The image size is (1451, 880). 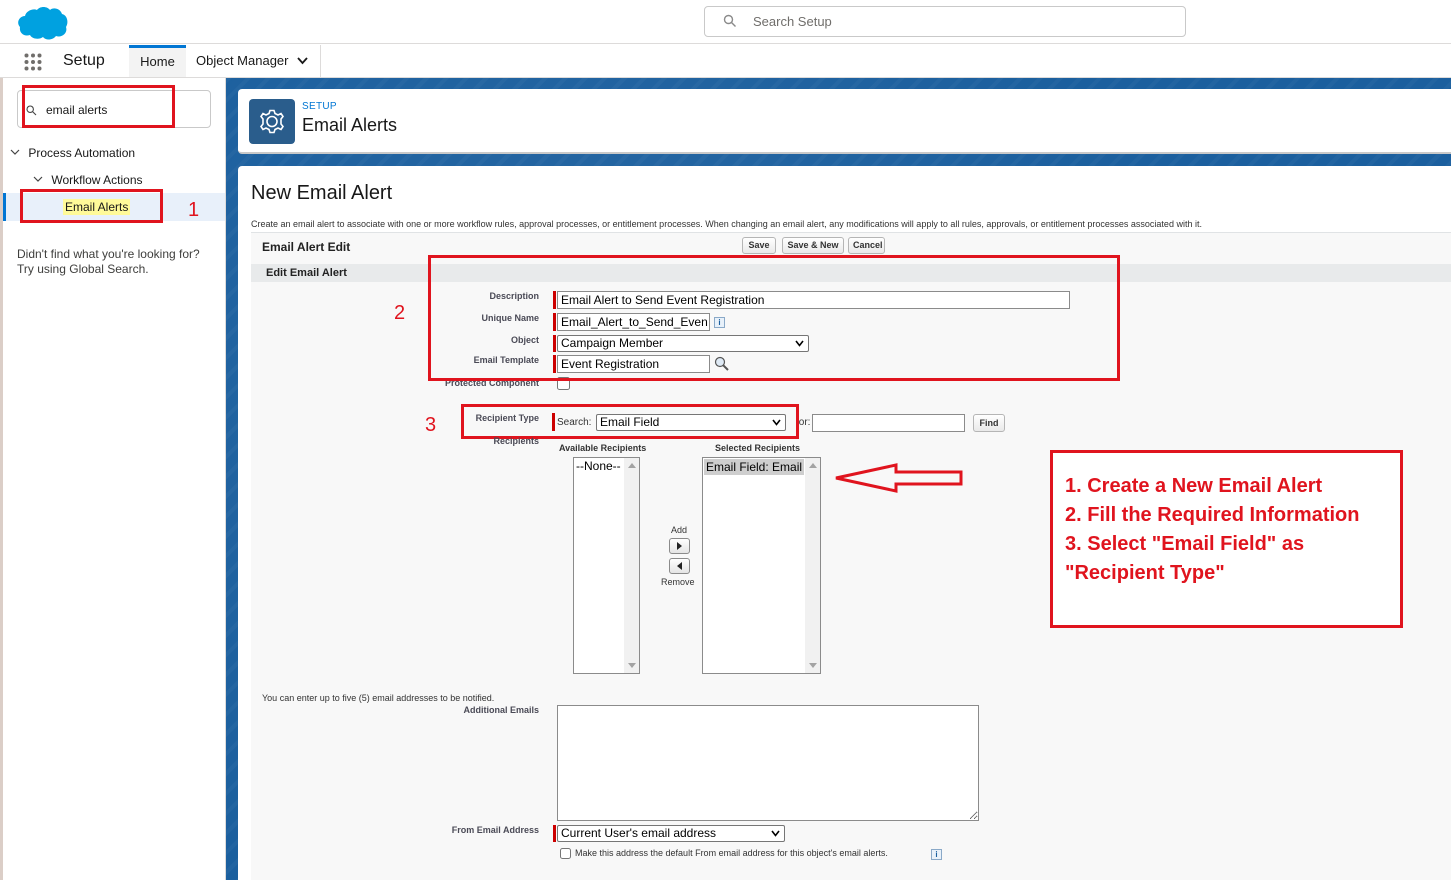 I want to click on global-search-box, so click(x=945, y=21).